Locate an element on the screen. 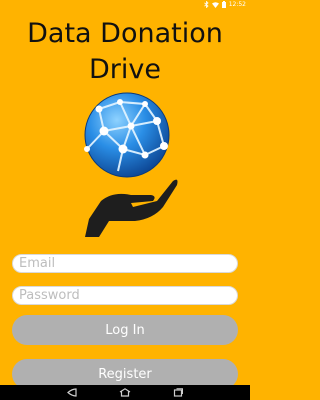 Image resolution: width=320 pixels, height=400 pixels. recents-icon is located at coordinates (178, 392).